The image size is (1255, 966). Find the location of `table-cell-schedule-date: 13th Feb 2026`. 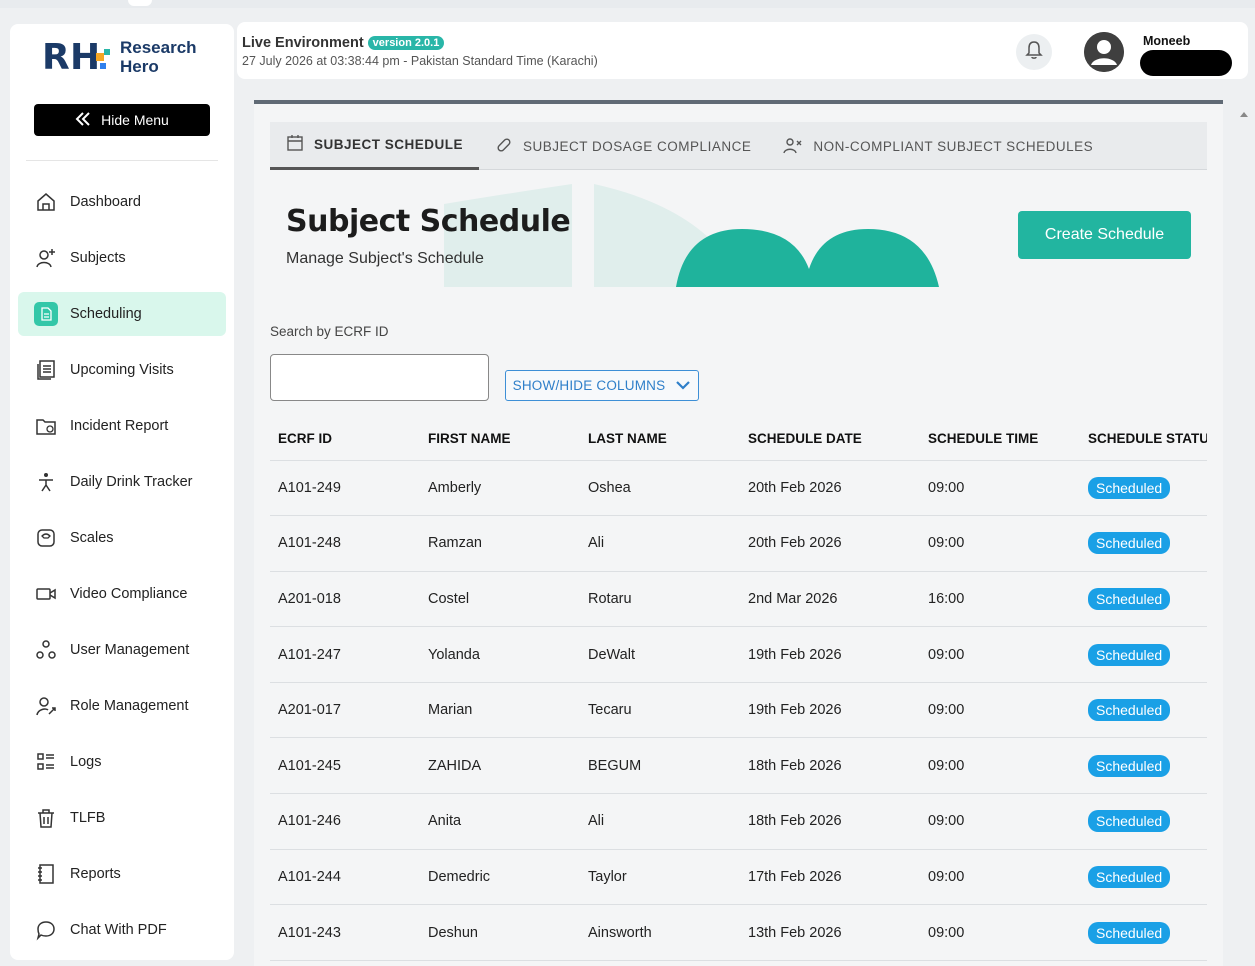

table-cell-schedule-date: 13th Feb 2026 is located at coordinates (830, 932).